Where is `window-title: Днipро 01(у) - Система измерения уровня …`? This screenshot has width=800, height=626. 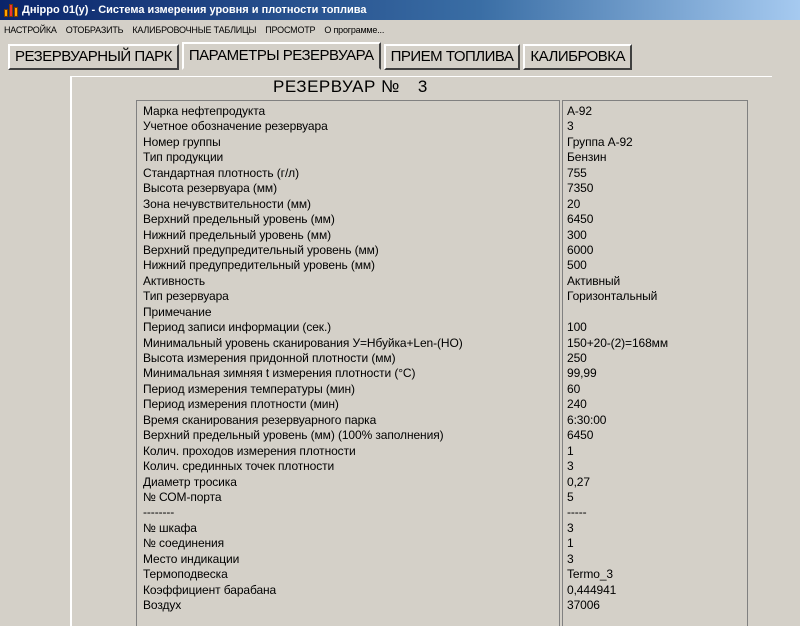
window-title: Днipро 01(у) - Система измерения уровня … is located at coordinates (194, 10).